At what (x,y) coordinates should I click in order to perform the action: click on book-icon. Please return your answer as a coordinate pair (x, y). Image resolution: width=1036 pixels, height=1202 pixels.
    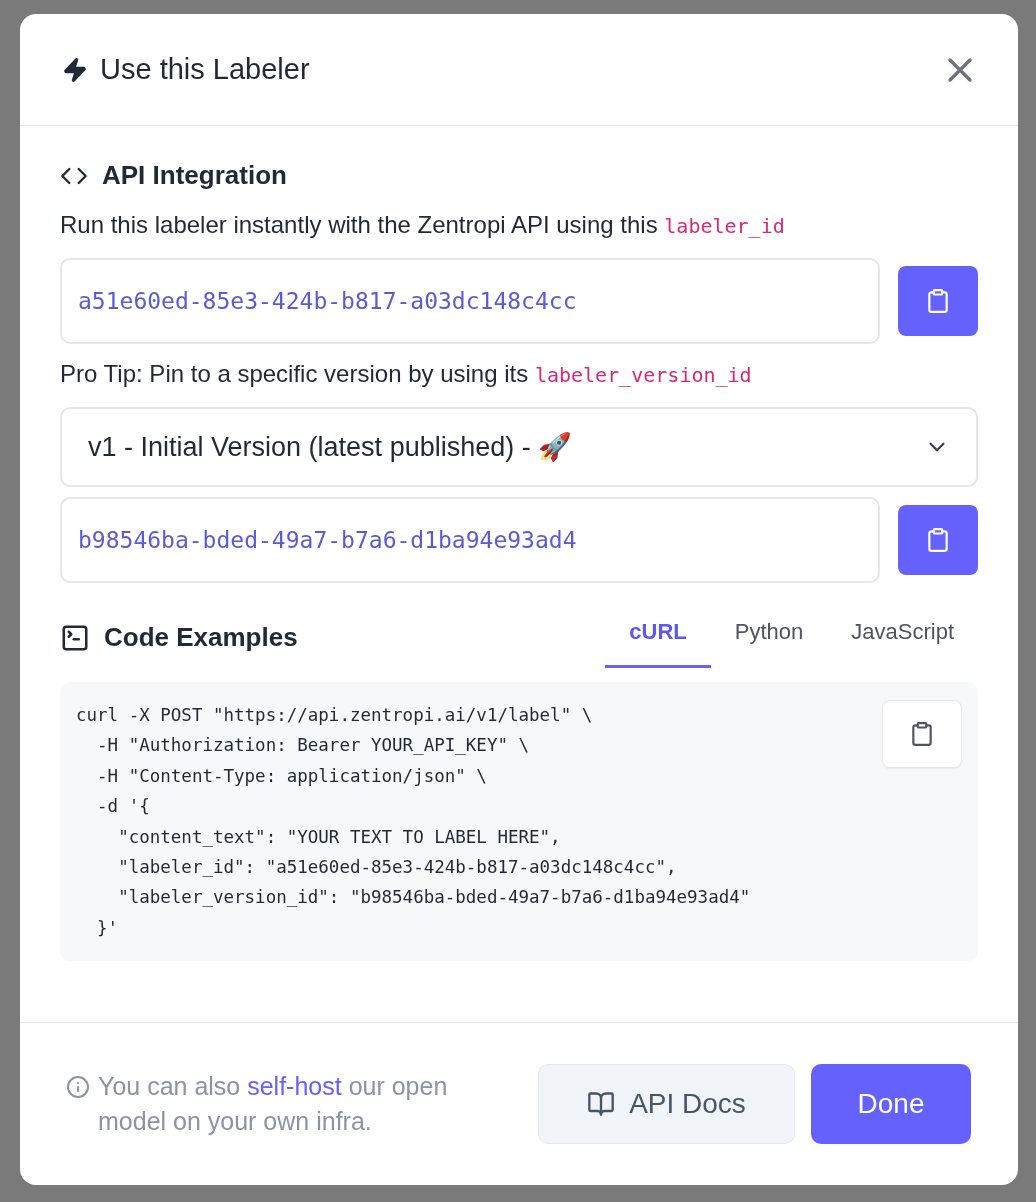
    Looking at the image, I should click on (601, 1104).